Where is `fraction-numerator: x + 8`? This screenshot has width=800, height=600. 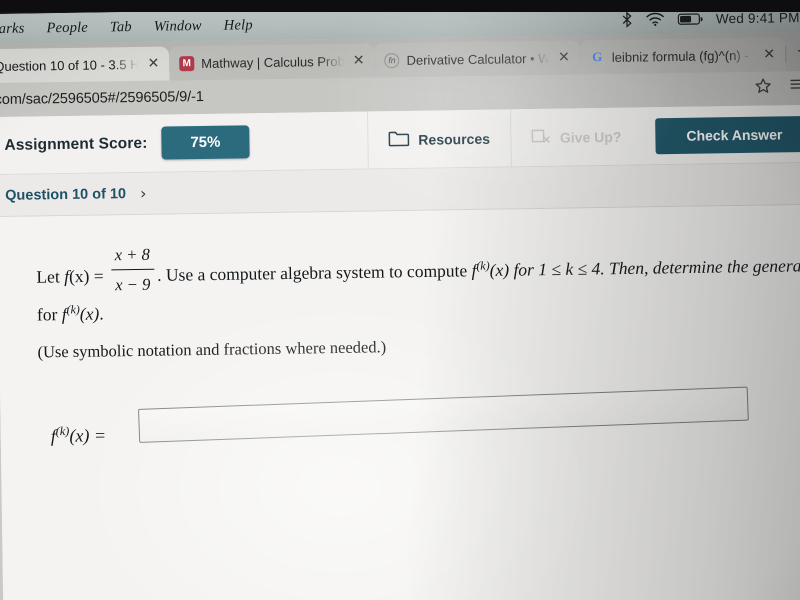 fraction-numerator: x + 8 is located at coordinates (132, 254).